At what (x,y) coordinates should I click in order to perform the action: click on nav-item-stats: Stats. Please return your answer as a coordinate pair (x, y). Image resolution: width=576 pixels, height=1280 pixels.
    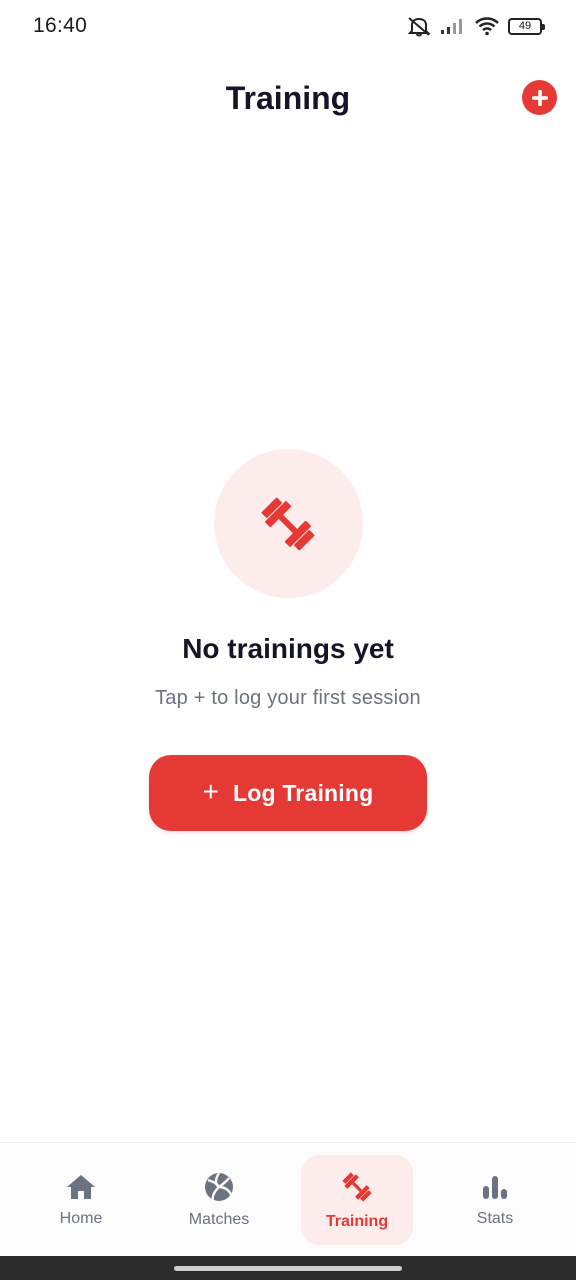
    Looking at the image, I should click on (495, 1200).